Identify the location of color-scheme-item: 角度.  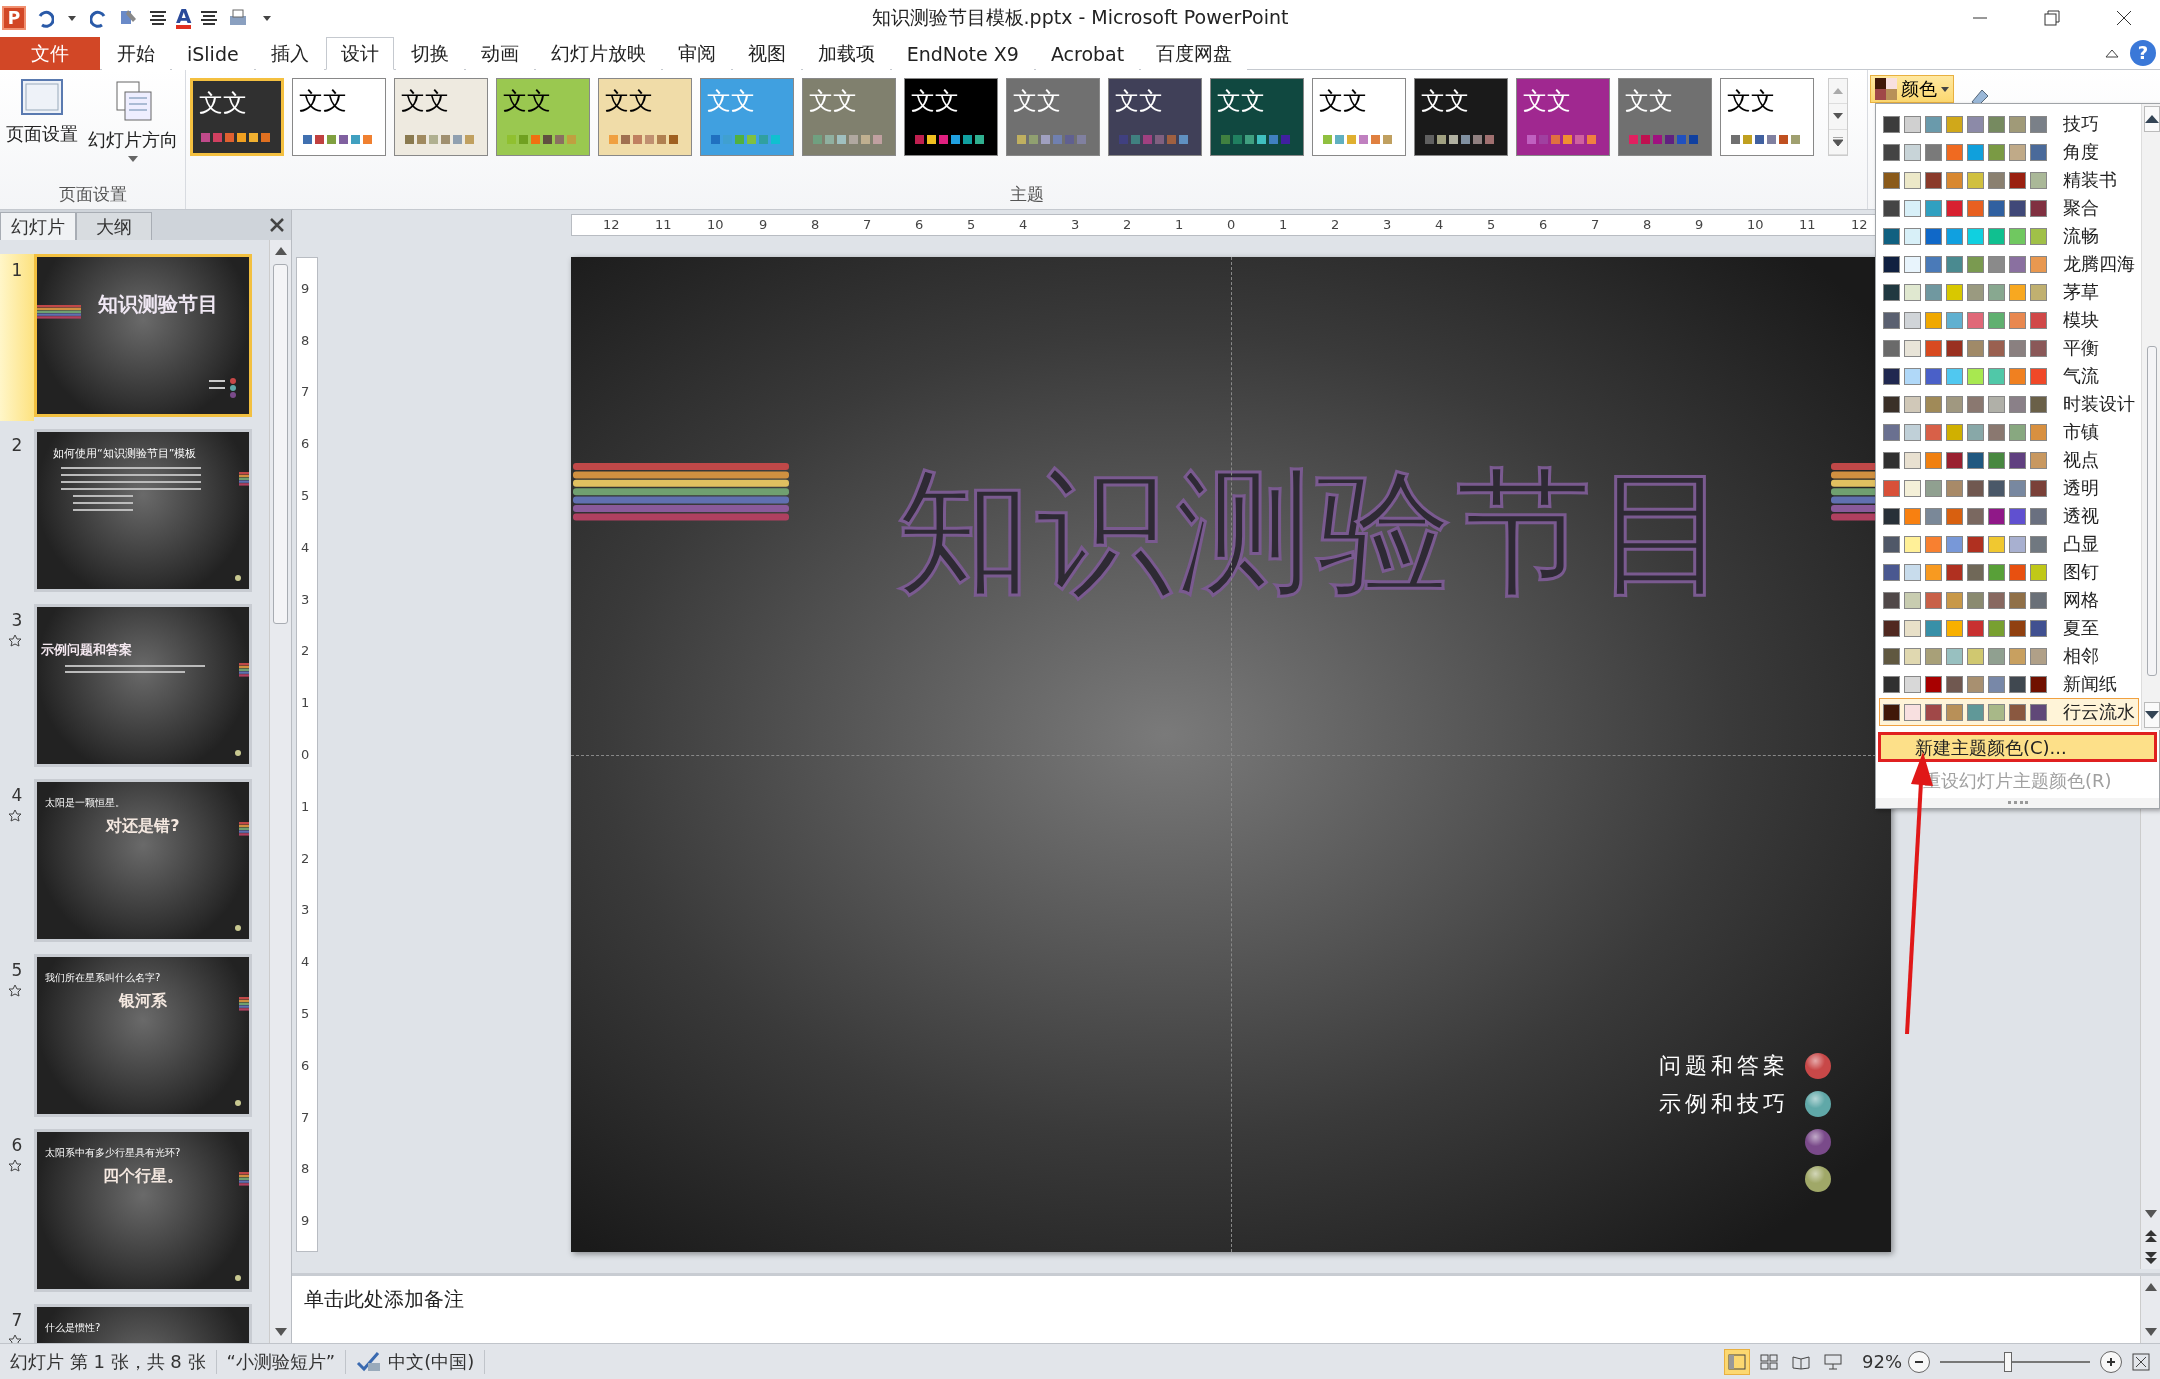
(2009, 152).